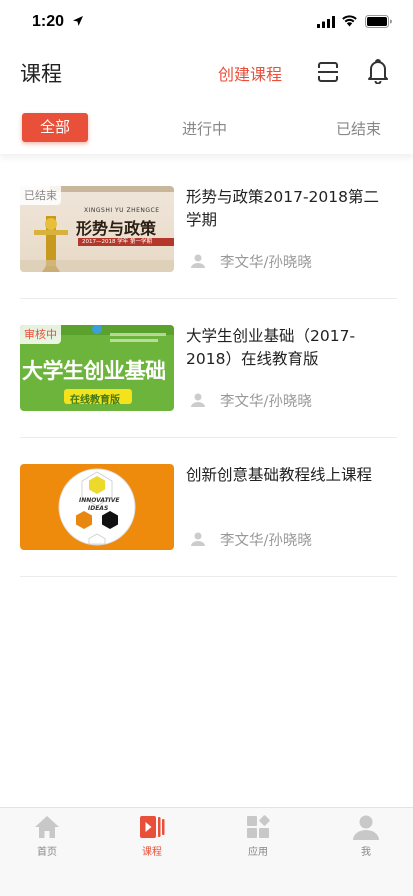  What do you see at coordinates (258, 852) in the screenshot?
I see `tab-bar-label: 应用` at bounding box center [258, 852].